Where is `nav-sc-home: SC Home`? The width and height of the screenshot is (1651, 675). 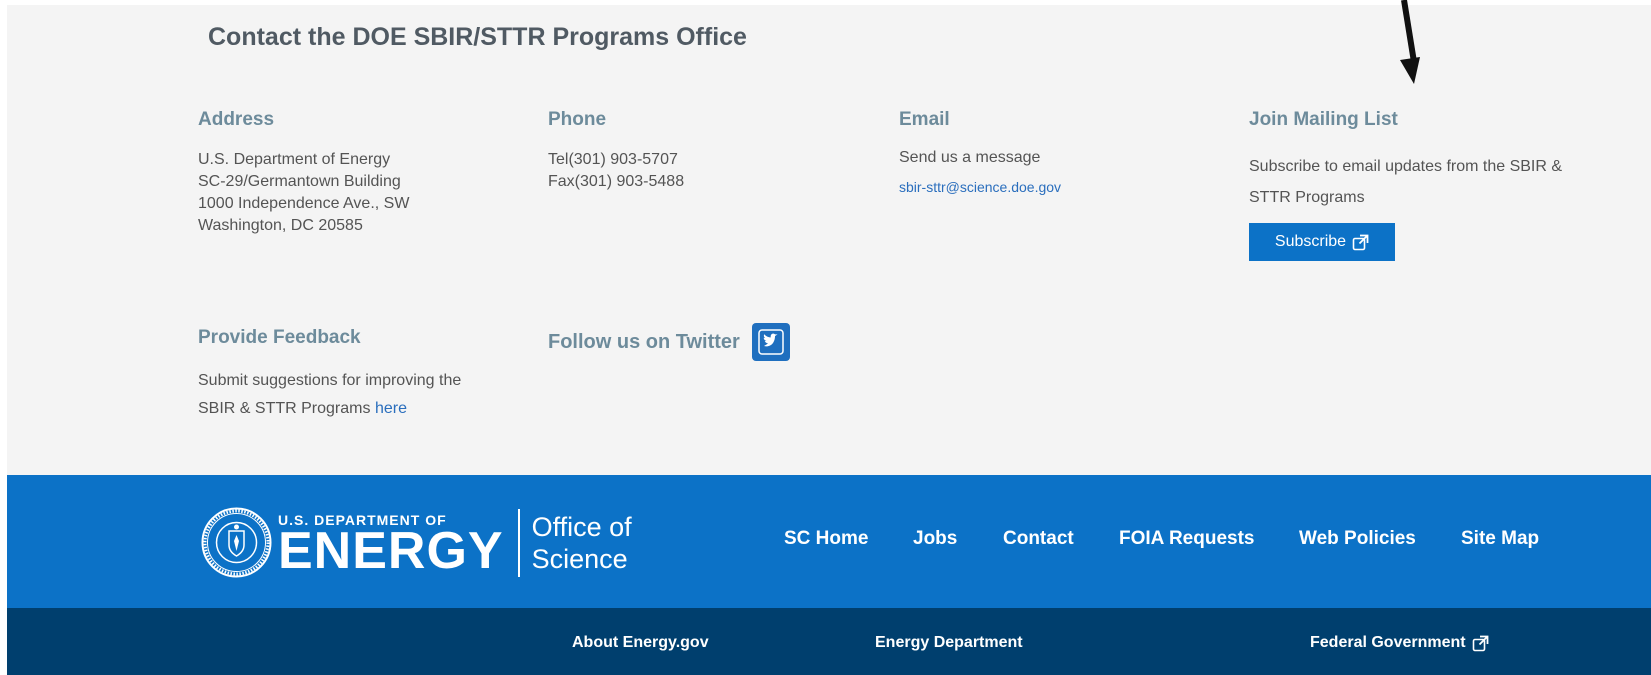 nav-sc-home: SC Home is located at coordinates (826, 539).